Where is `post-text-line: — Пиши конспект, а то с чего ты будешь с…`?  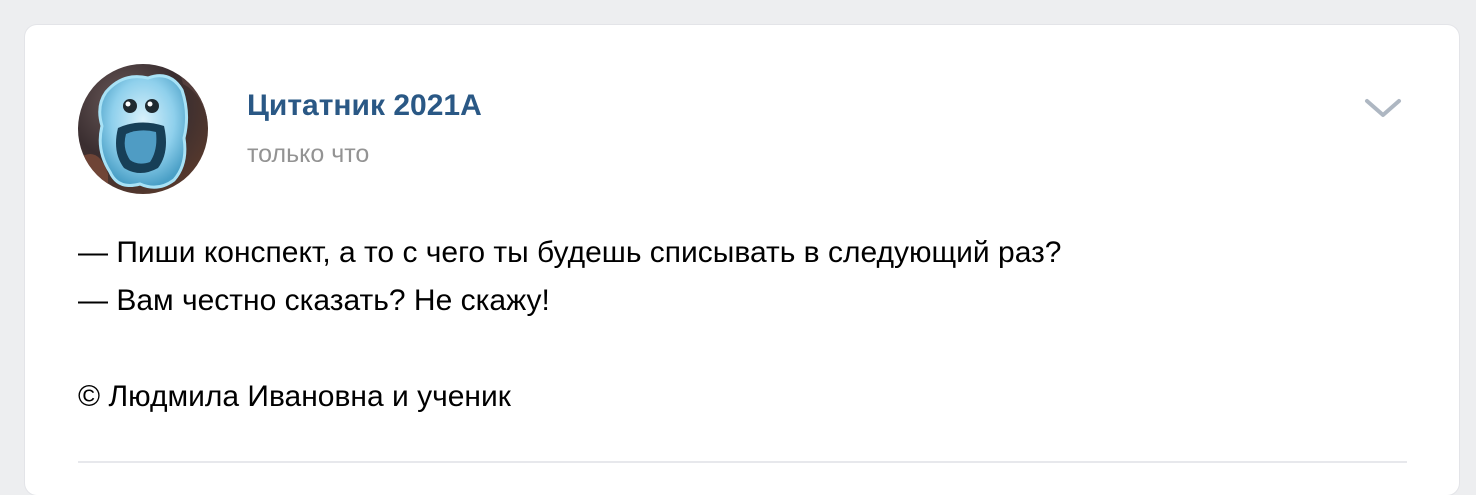
post-text-line: — Пиши конспект, а то с чего ты будешь с… is located at coordinates (570, 252).